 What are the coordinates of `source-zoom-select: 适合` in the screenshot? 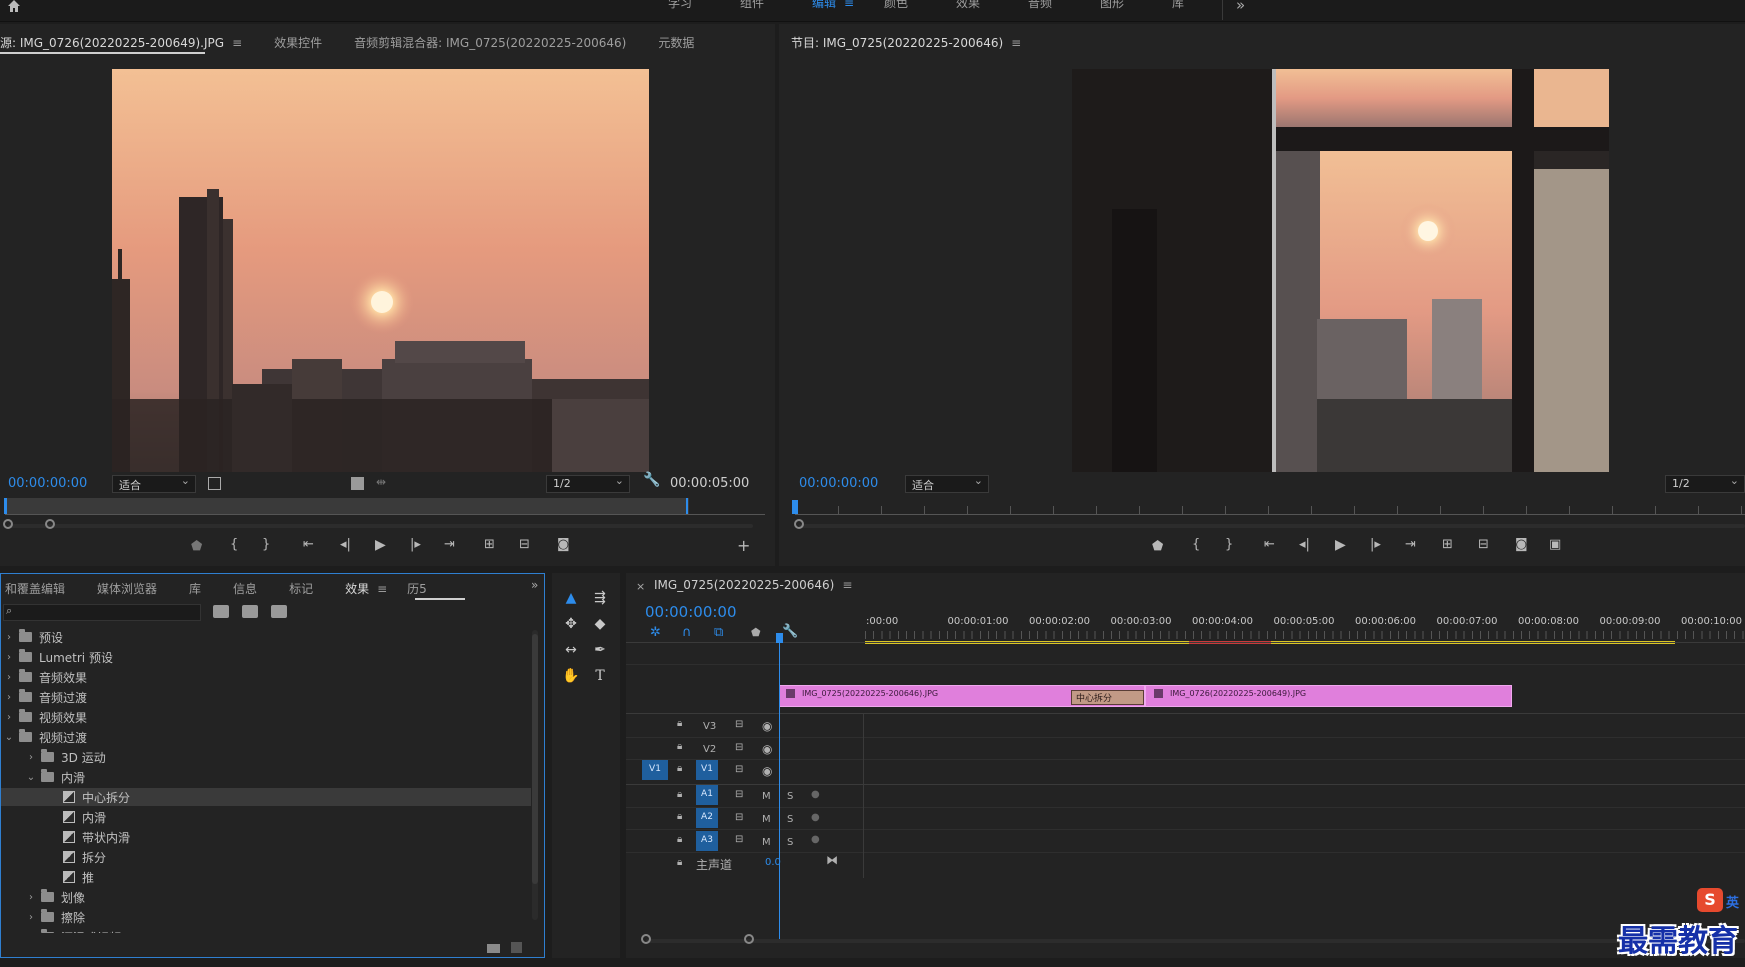 It's located at (154, 483).